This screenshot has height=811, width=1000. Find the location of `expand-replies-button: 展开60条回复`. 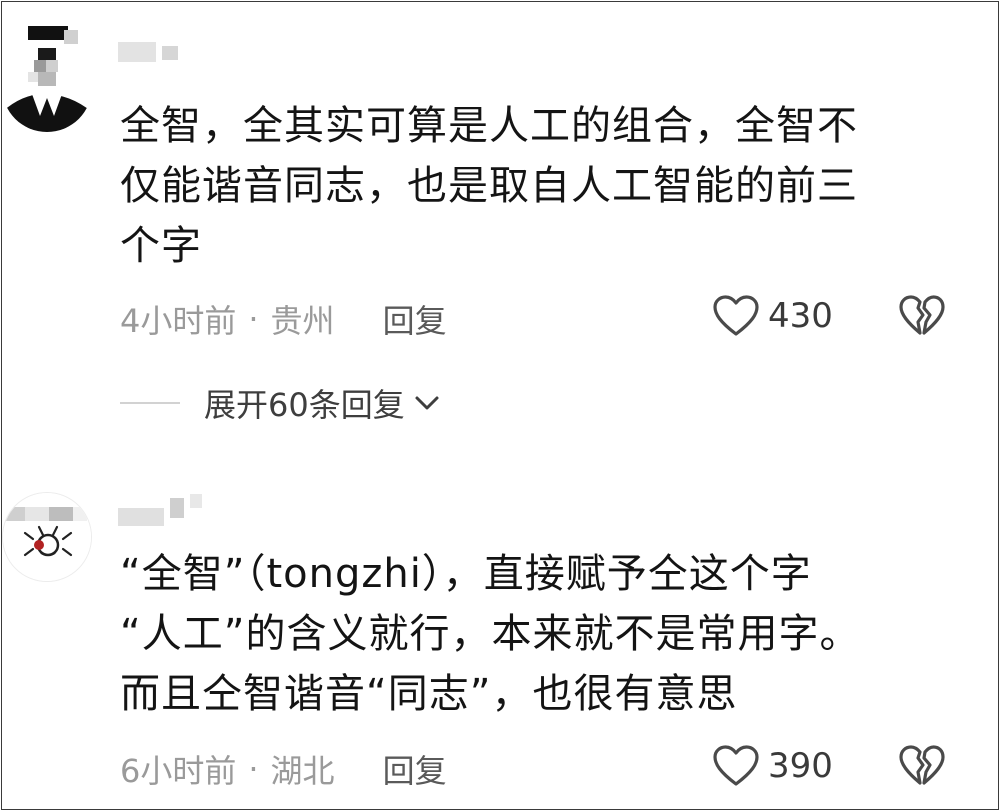

expand-replies-button: 展开60条回复 is located at coordinates (280, 403).